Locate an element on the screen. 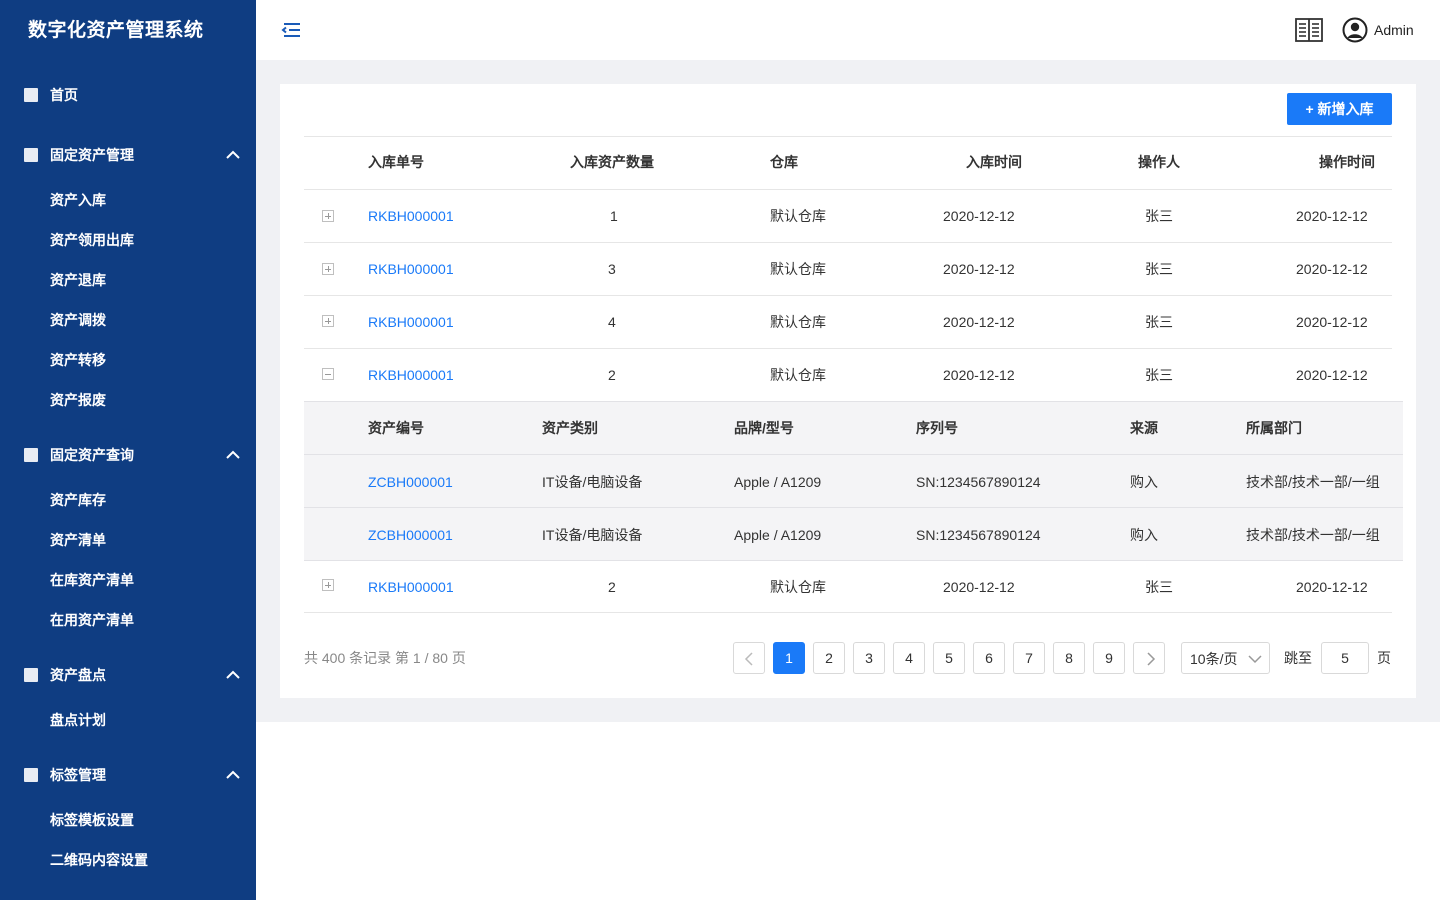  sidebar-item-in-use-list: 在用资产清单 is located at coordinates (92, 620).